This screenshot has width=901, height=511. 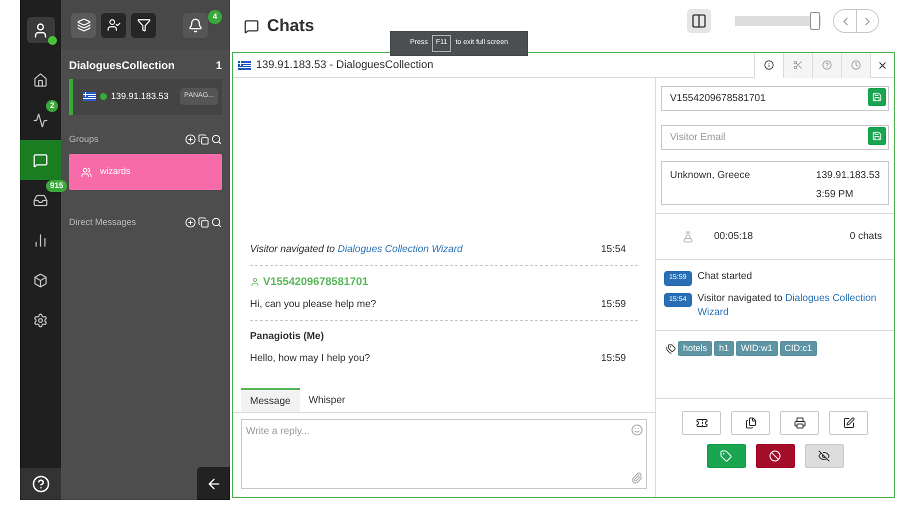 I want to click on page-link: Dialogues Collection Wizard, so click(x=400, y=249).